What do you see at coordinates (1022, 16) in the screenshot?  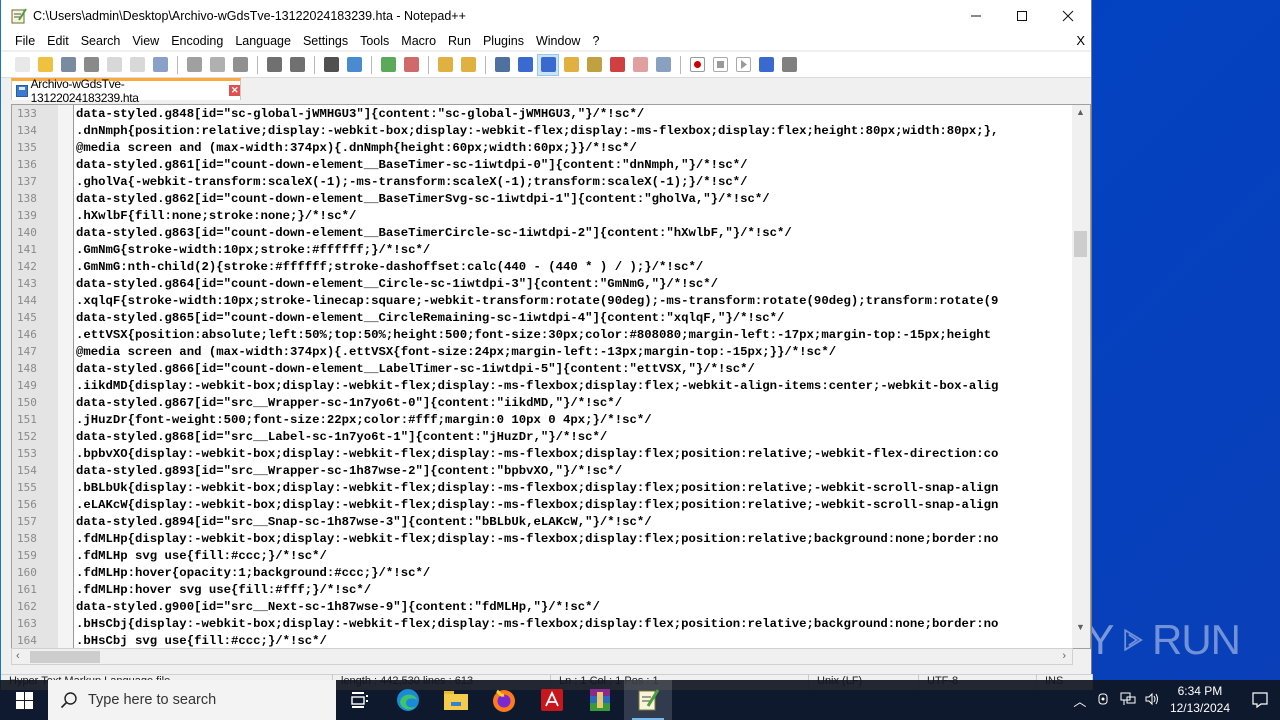 I see `maximize-button` at bounding box center [1022, 16].